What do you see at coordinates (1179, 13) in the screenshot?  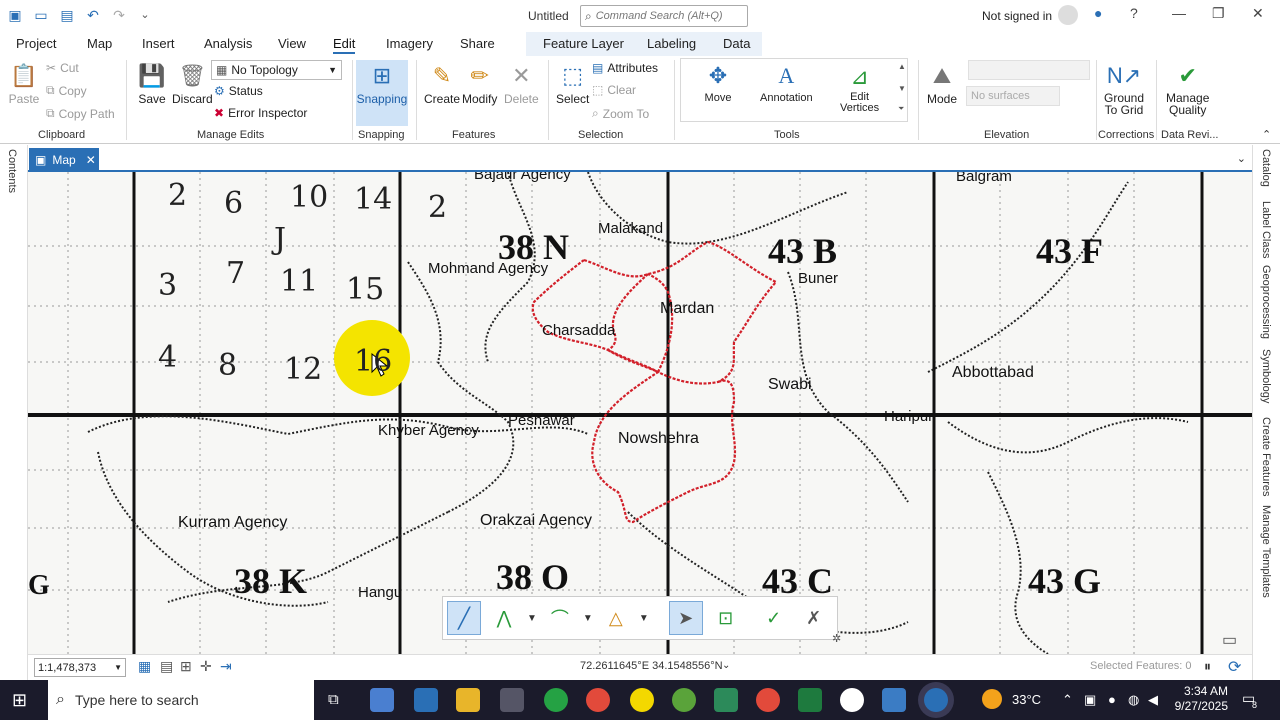 I see `minimize-icon: —` at bounding box center [1179, 13].